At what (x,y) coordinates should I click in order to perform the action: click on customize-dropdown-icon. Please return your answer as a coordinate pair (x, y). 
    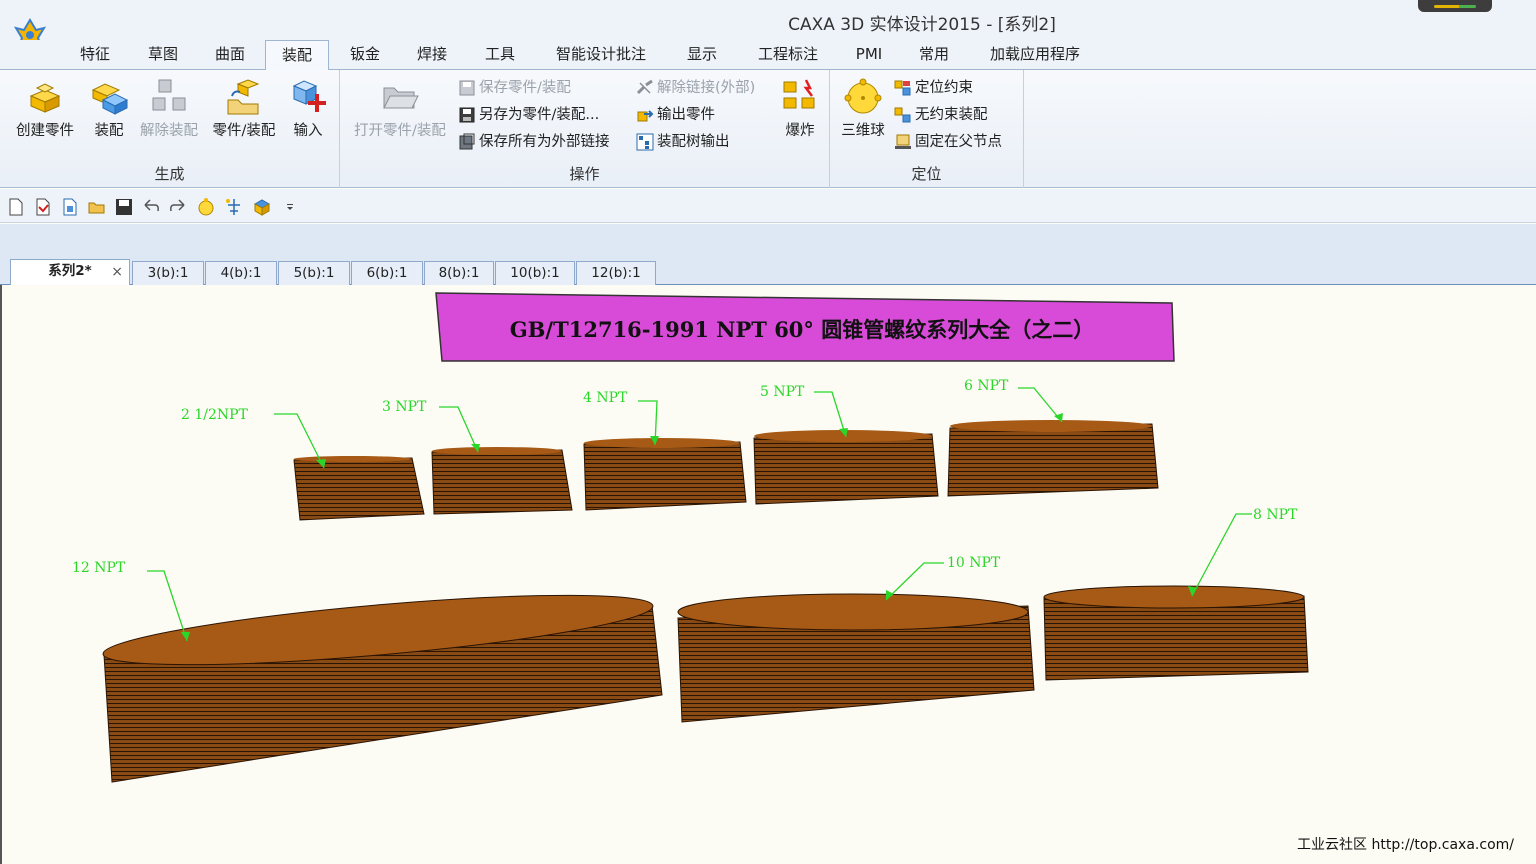
    Looking at the image, I should click on (290, 207).